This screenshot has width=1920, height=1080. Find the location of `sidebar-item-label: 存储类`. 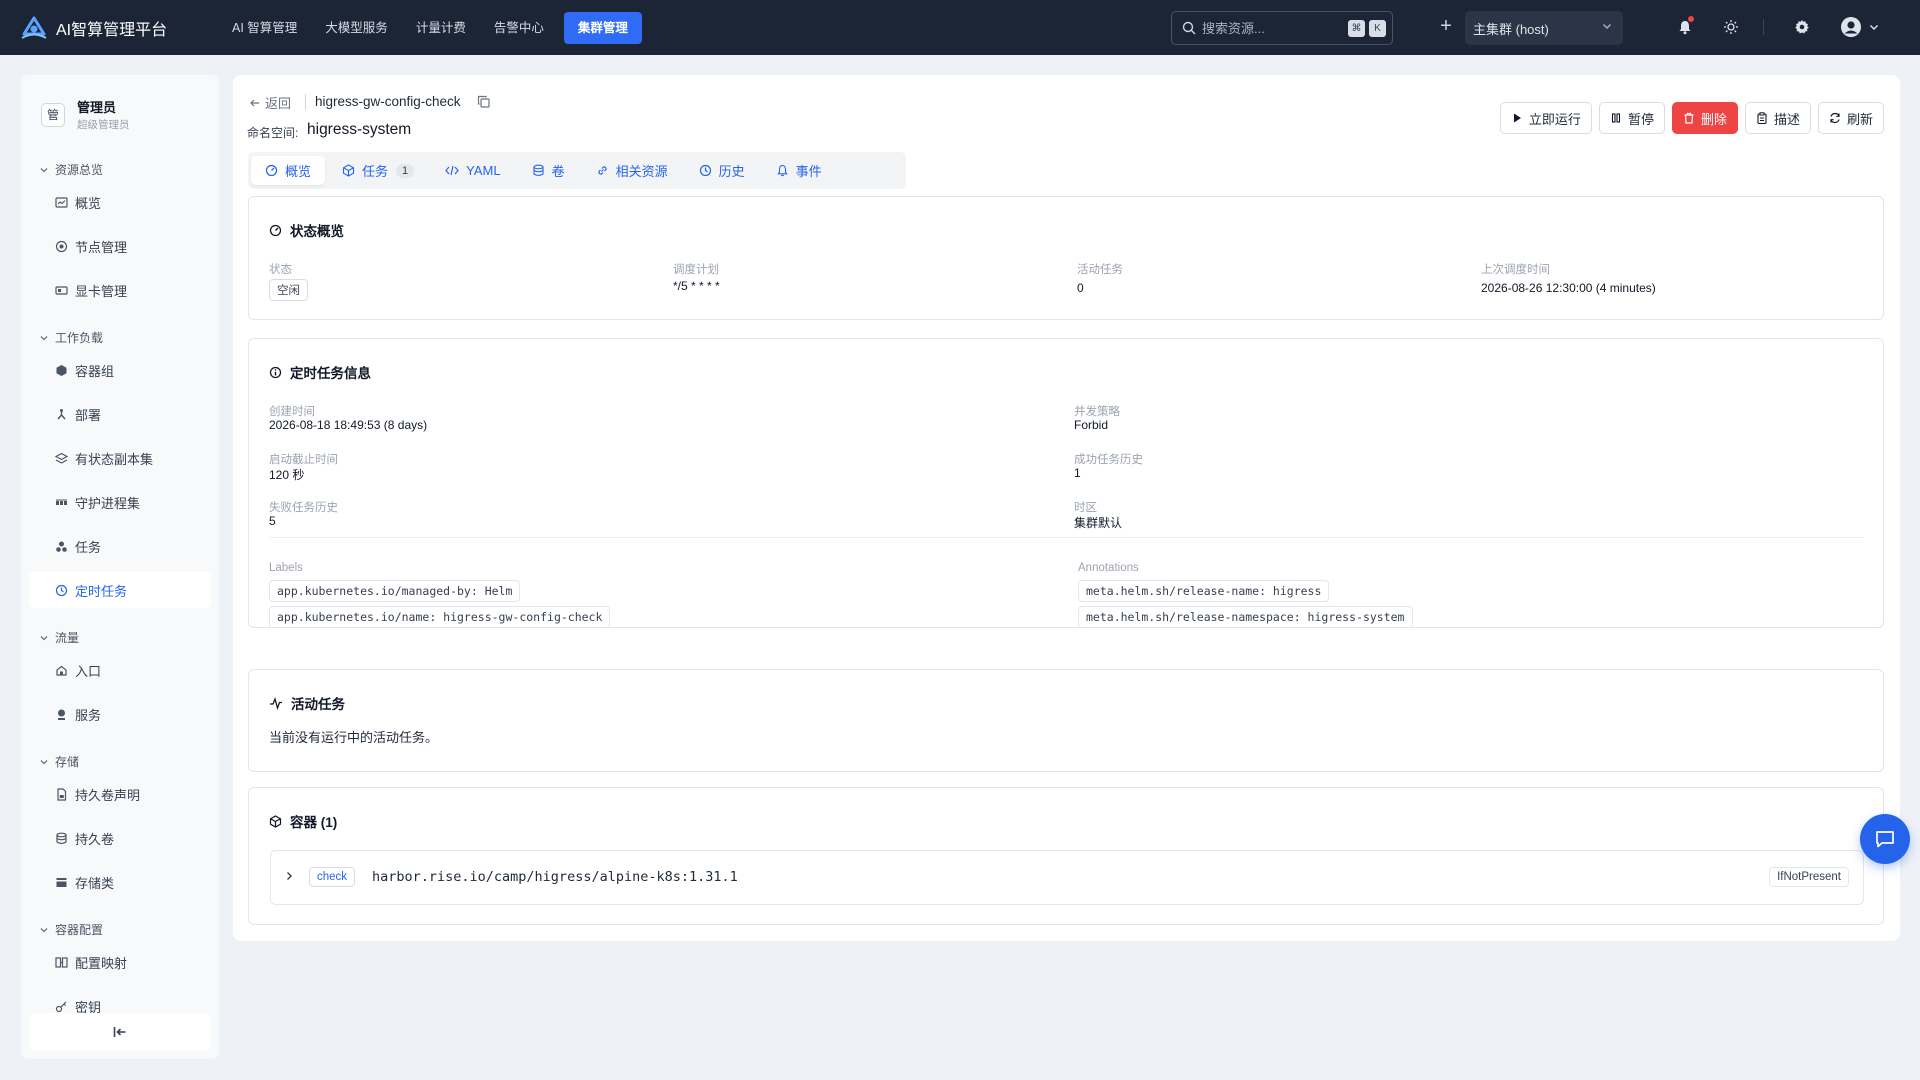

sidebar-item-label: 存储类 is located at coordinates (95, 883).